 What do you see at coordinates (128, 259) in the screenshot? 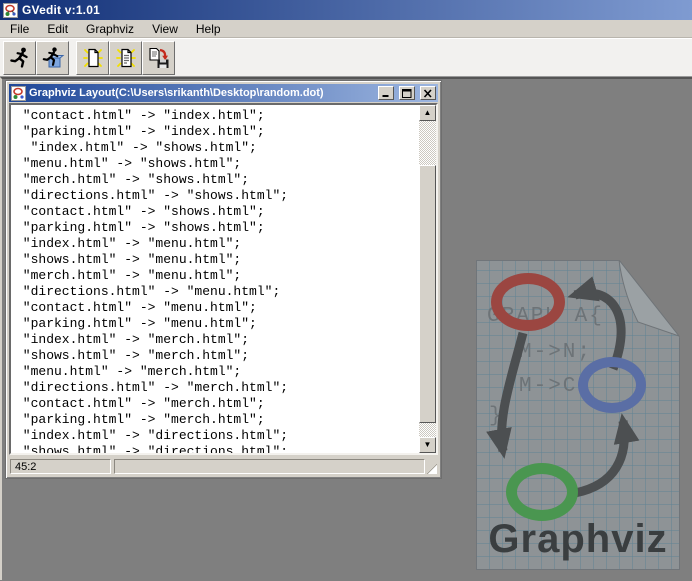
I see `editor-line: "shows.html" -> "menu.html";` at bounding box center [128, 259].